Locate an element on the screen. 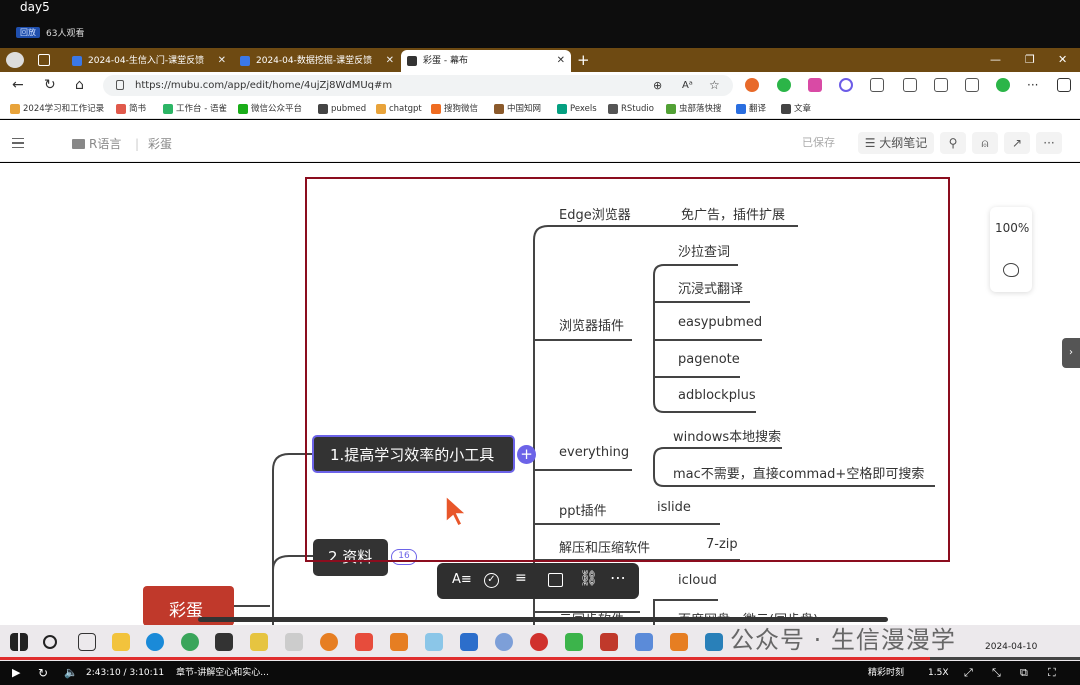 This screenshot has width=1080, height=685. edge-browser-icon is located at coordinates (155, 642).